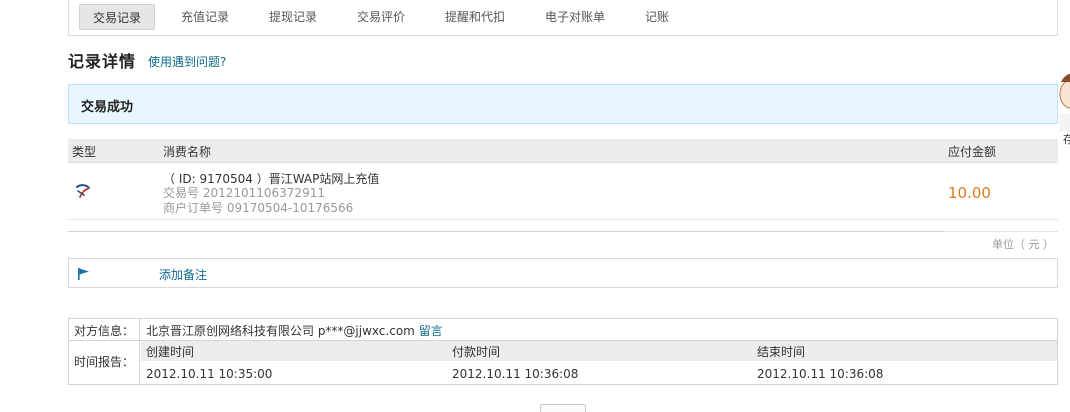 The width and height of the screenshot is (1070, 412). I want to click on end-time-value: 2012.10.11 10:36:08, so click(820, 374).